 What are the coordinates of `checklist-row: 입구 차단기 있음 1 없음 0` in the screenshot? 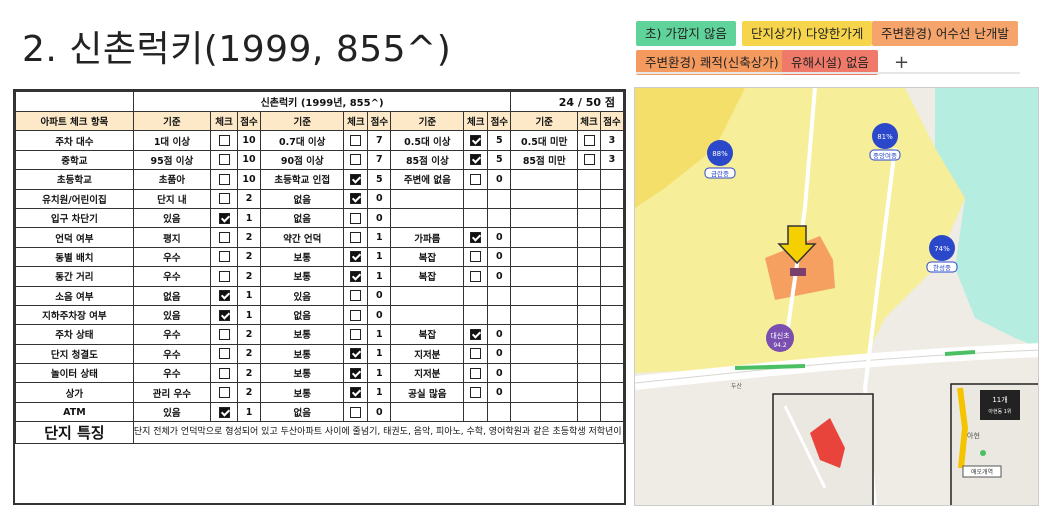 It's located at (320, 218).